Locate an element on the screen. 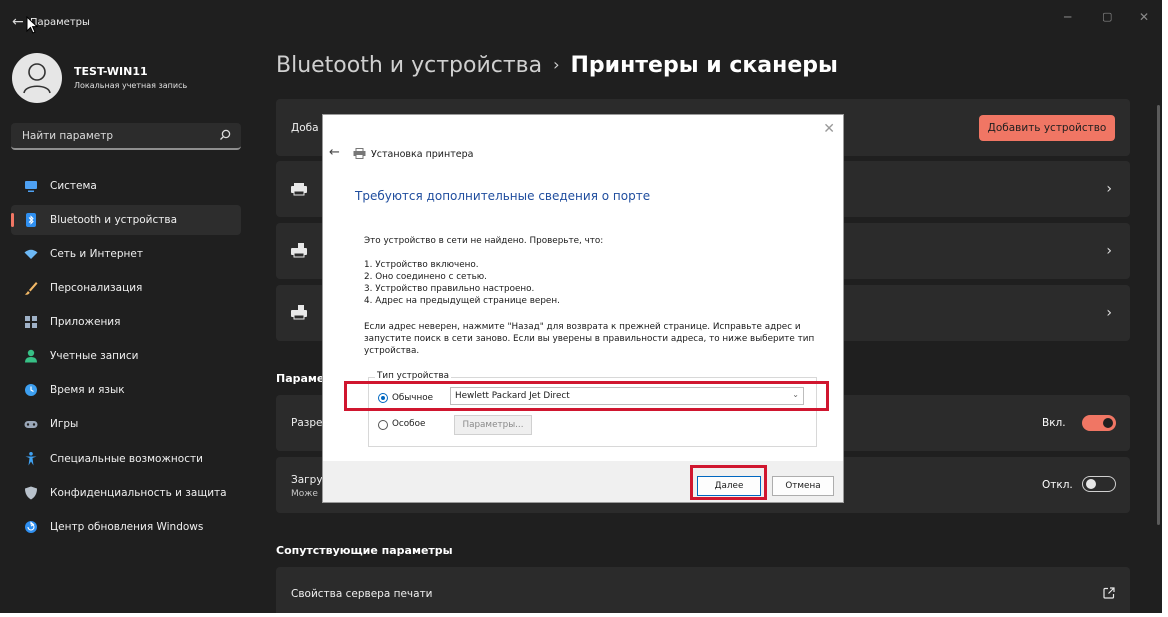 This screenshot has height=617, width=1168. add-device-row-label: Доба is located at coordinates (305, 128).